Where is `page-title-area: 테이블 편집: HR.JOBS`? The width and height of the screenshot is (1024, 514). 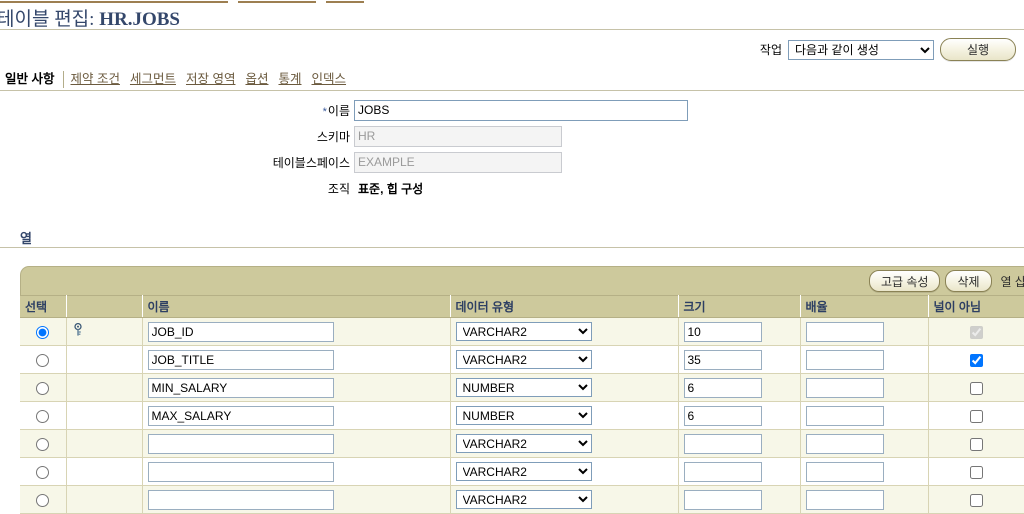 page-title-area: 테이블 편집: HR.JOBS is located at coordinates (512, 17).